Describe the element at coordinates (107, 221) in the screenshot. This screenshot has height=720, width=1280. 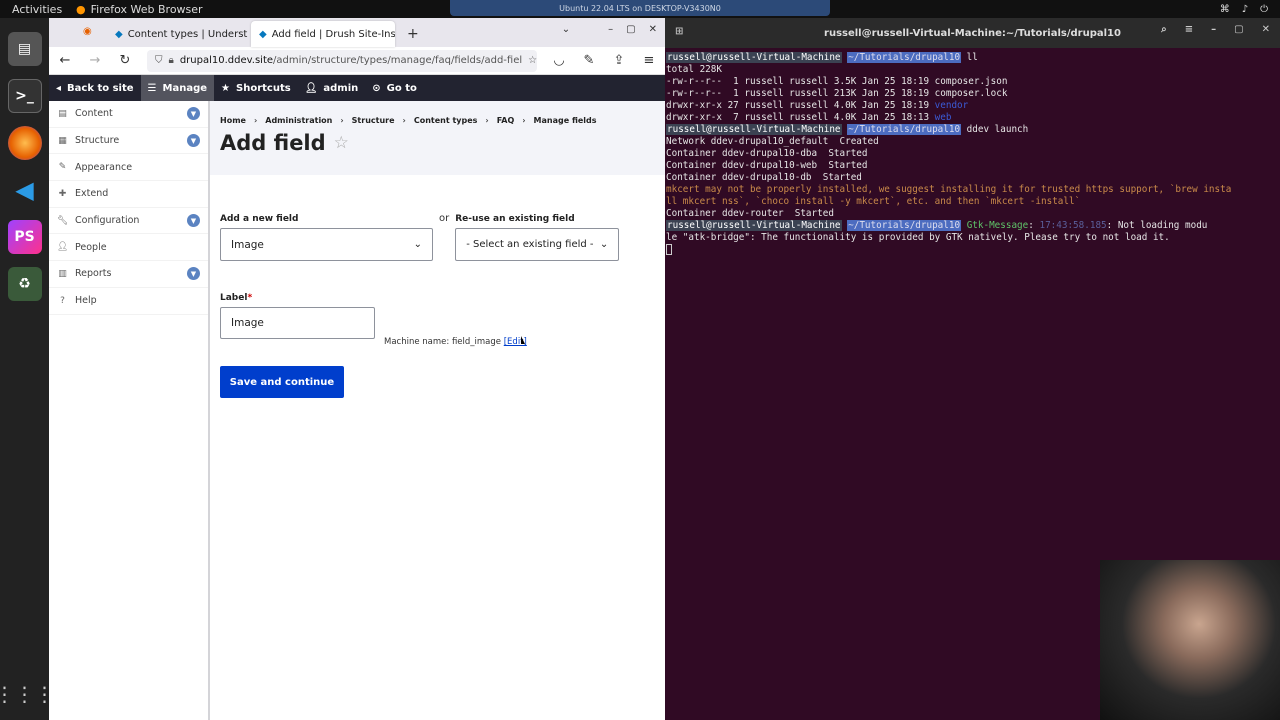
I see `tray-item-label: Configuration` at that location.